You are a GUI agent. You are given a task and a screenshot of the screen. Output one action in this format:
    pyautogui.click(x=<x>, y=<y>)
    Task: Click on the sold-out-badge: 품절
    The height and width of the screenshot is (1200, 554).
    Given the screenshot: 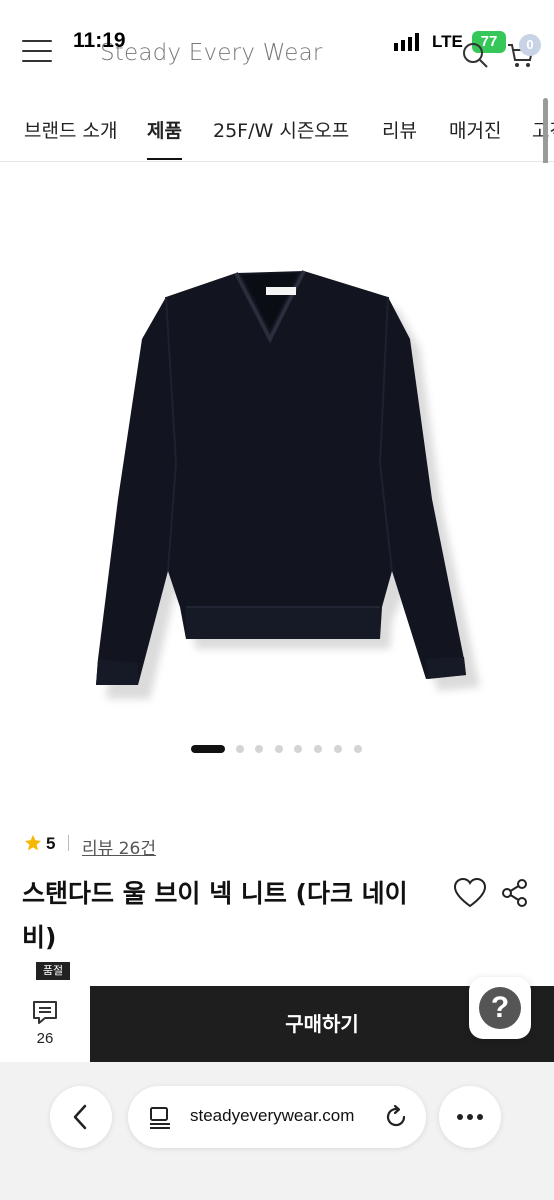 What is the action you would take?
    pyautogui.click(x=53, y=971)
    